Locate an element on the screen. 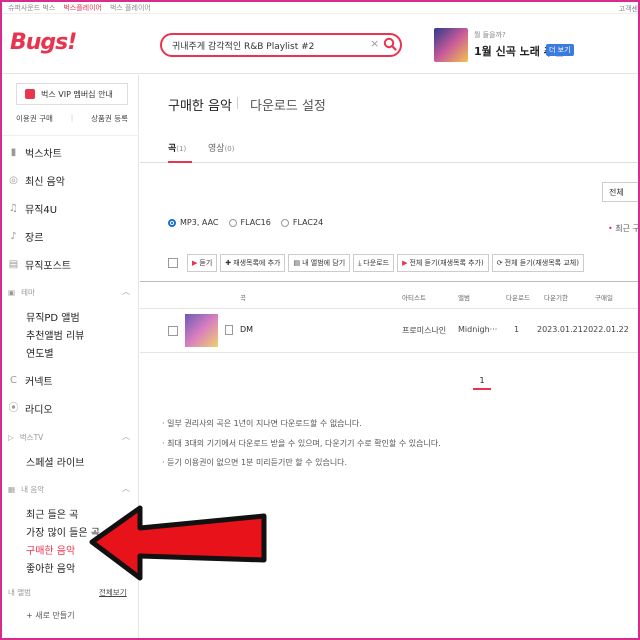 Image resolution: width=640 pixels, height=640 pixels. header: Bugs! × 뭘 들을까? 1월 신곡 노래 추천! 더 보기 is located at coordinates (320, 44).